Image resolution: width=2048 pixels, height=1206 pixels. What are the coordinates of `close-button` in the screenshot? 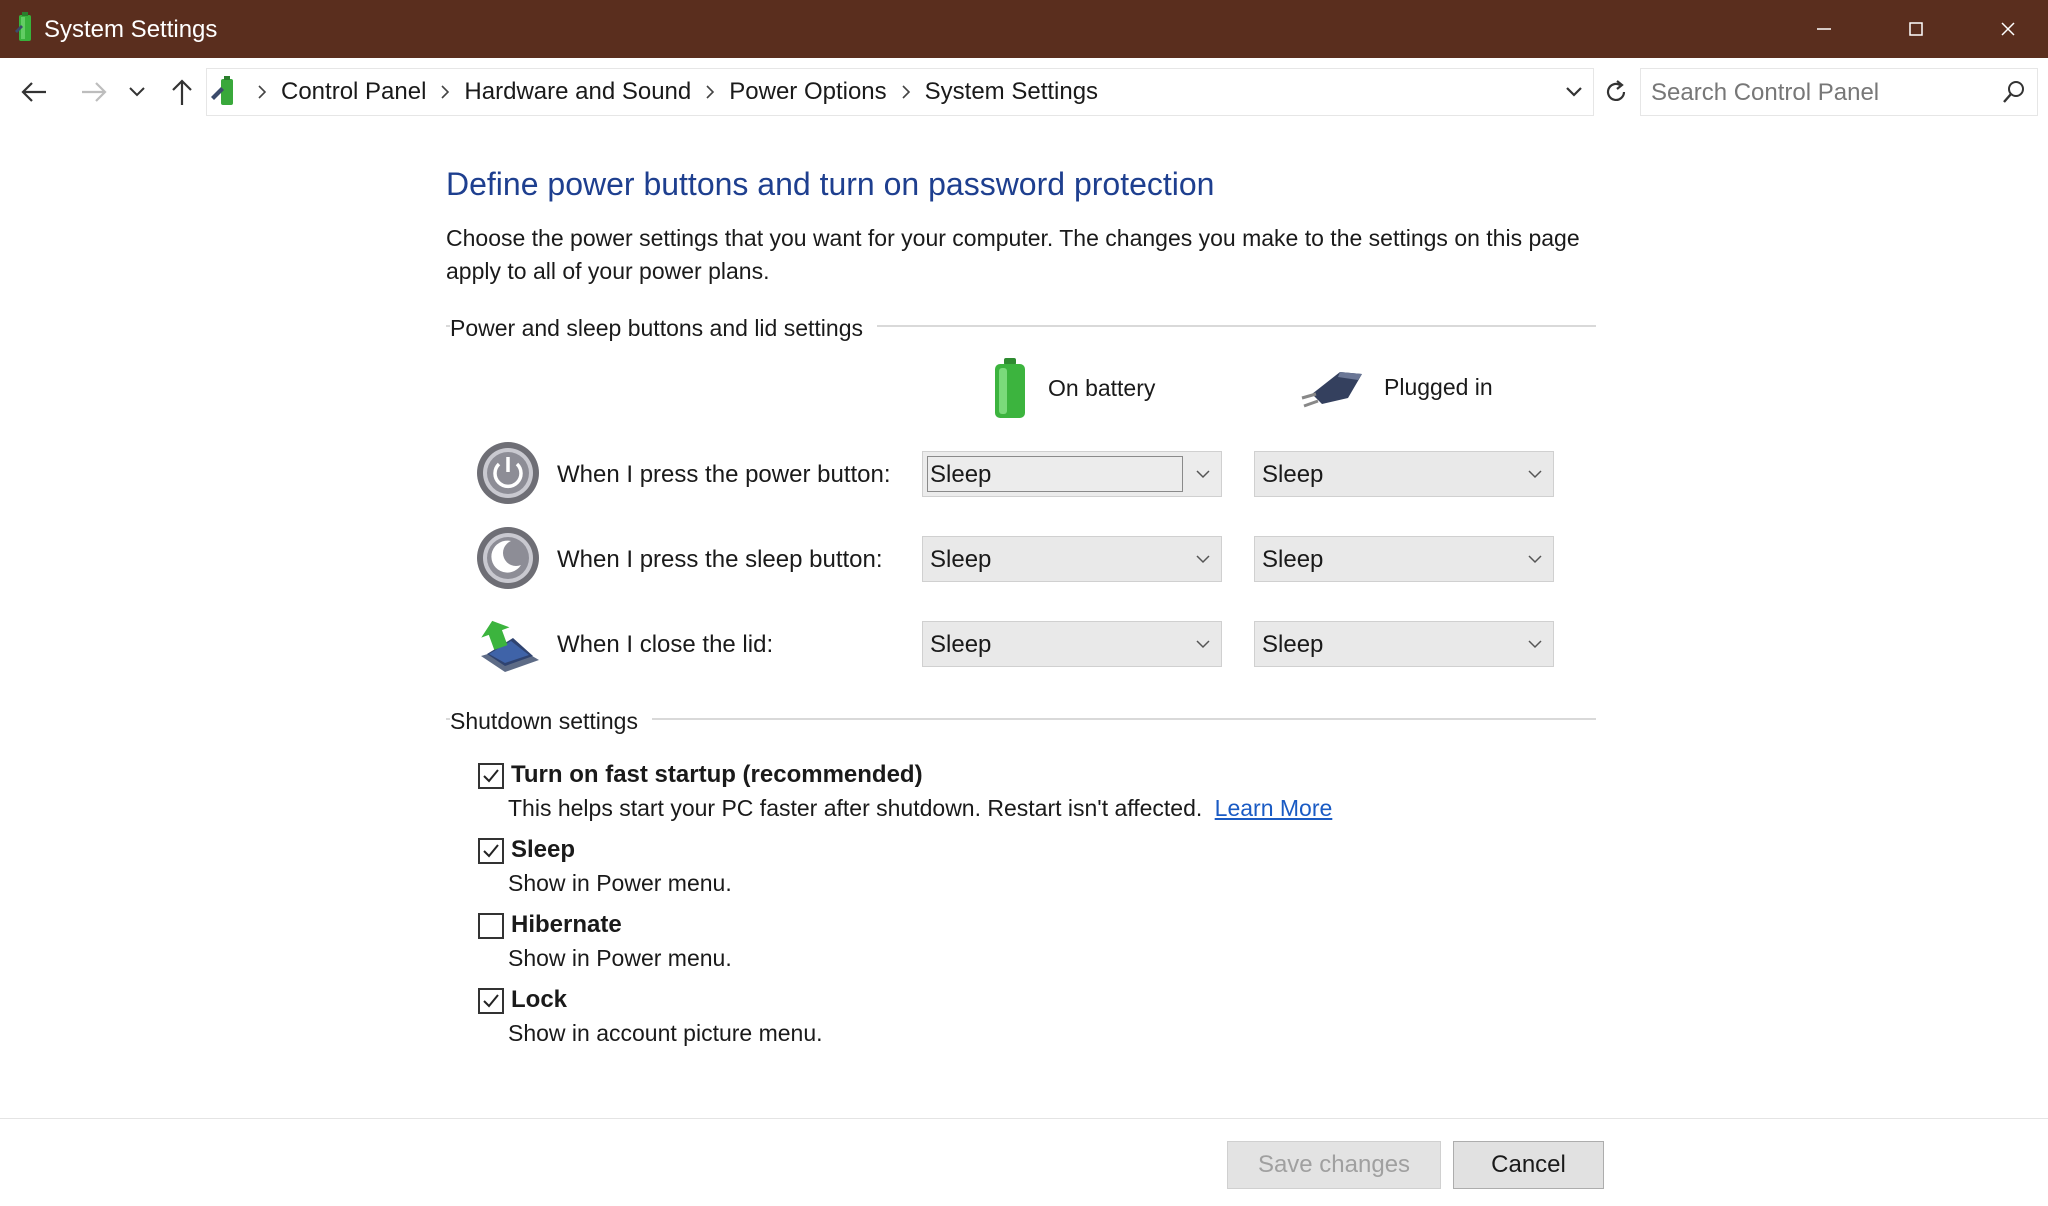 It's located at (2005, 29).